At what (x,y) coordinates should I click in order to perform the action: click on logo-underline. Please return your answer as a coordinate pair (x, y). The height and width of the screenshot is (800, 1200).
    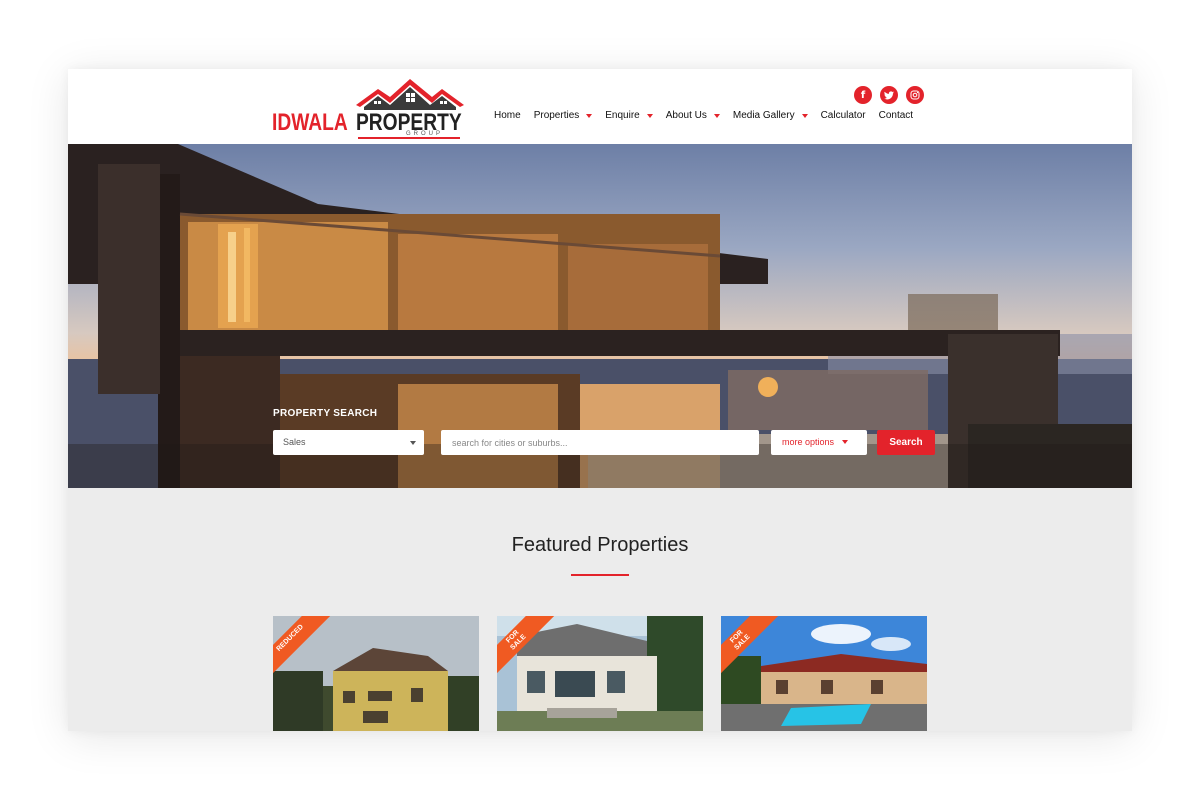
    Looking at the image, I should click on (409, 138).